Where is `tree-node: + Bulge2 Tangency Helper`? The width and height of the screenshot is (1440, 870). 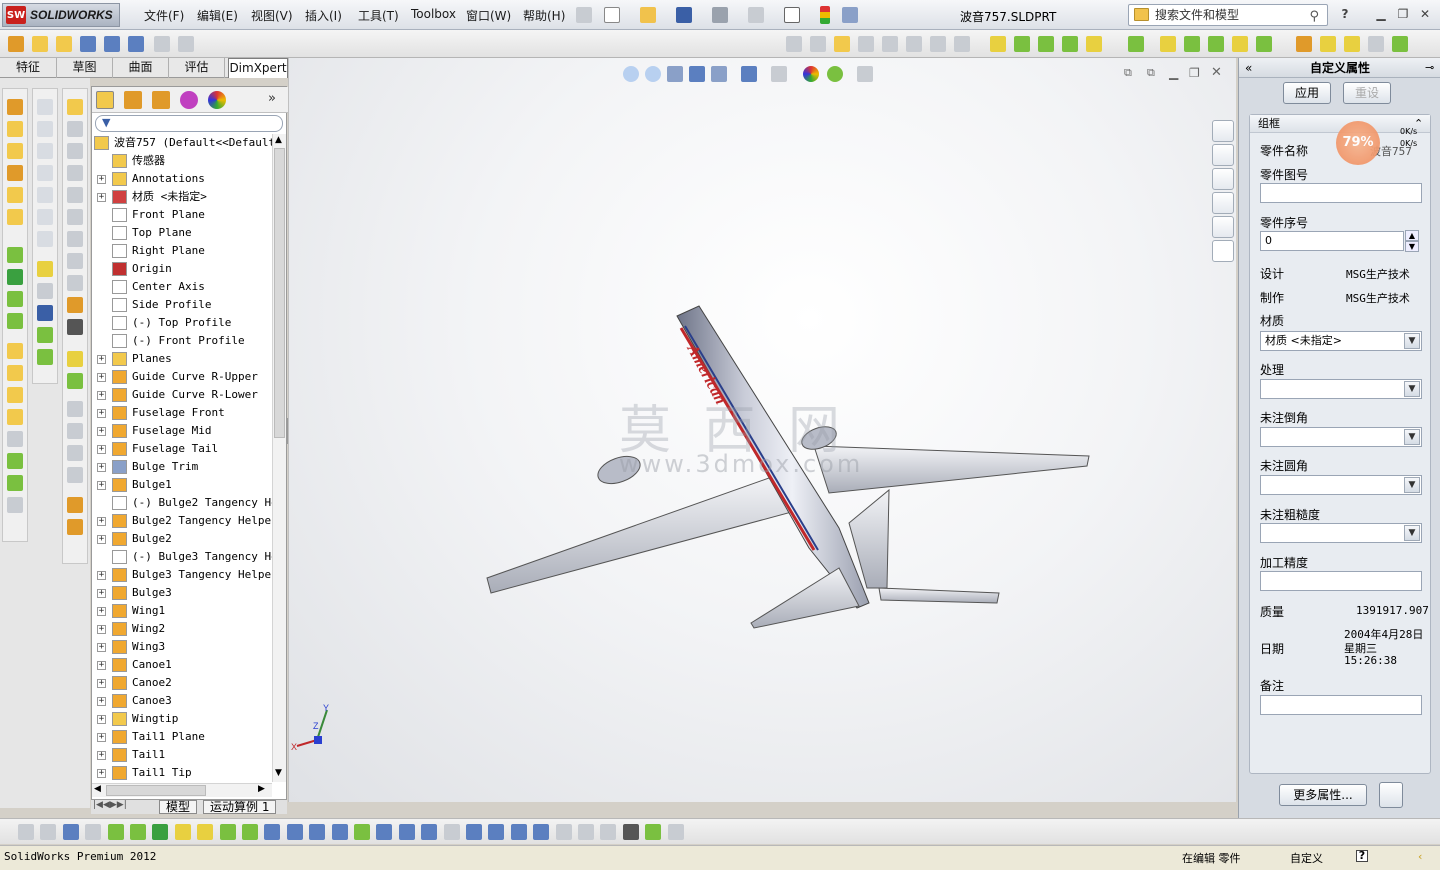
tree-node: + Bulge2 Tangency Helper is located at coordinates (182, 521).